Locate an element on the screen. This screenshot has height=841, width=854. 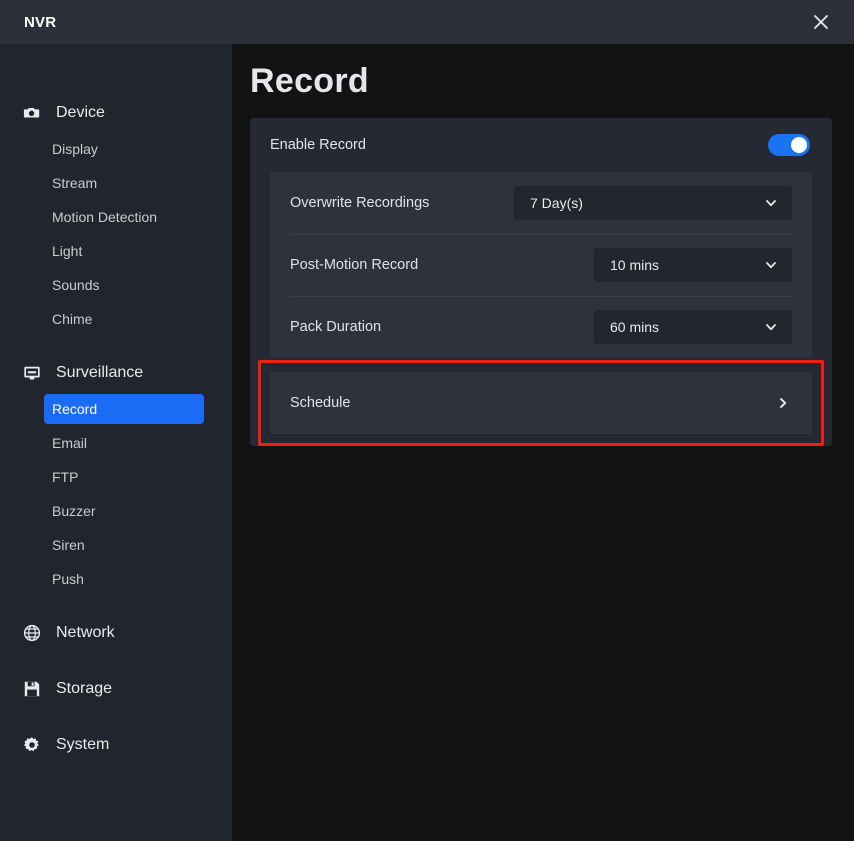
sidebar-group-label: Device is located at coordinates (80, 112).